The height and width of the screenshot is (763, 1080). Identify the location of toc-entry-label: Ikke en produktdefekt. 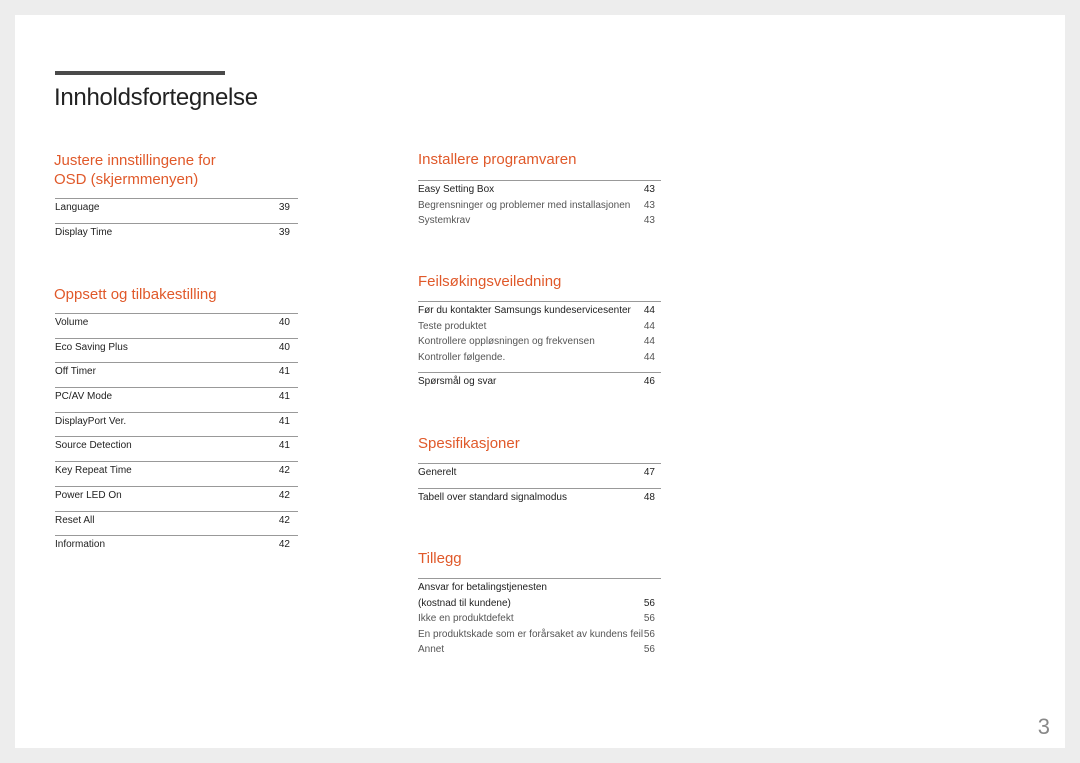
(466, 619).